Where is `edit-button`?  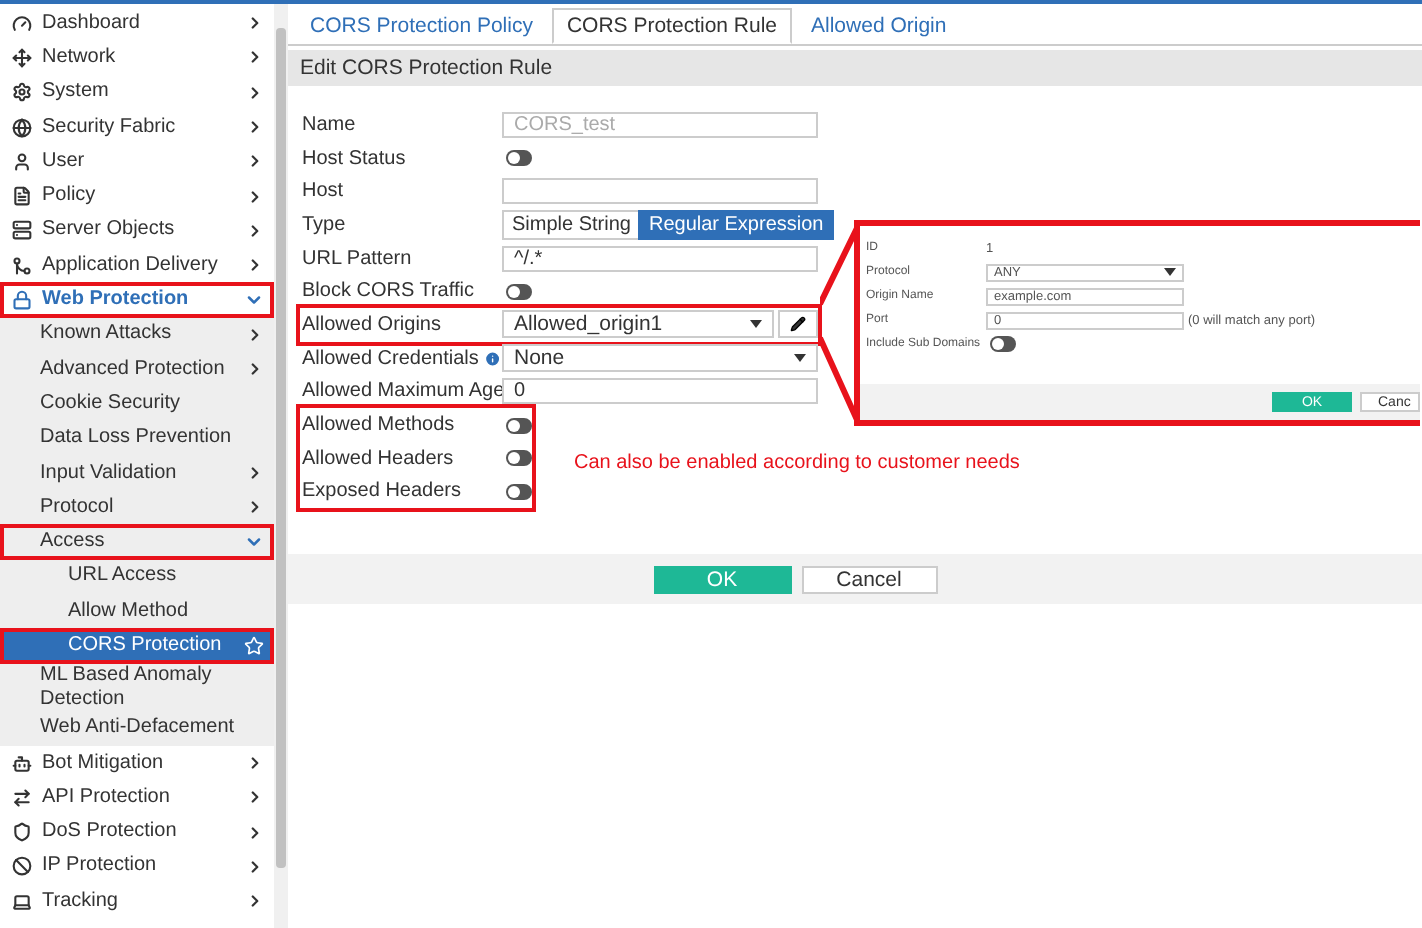 edit-button is located at coordinates (798, 324).